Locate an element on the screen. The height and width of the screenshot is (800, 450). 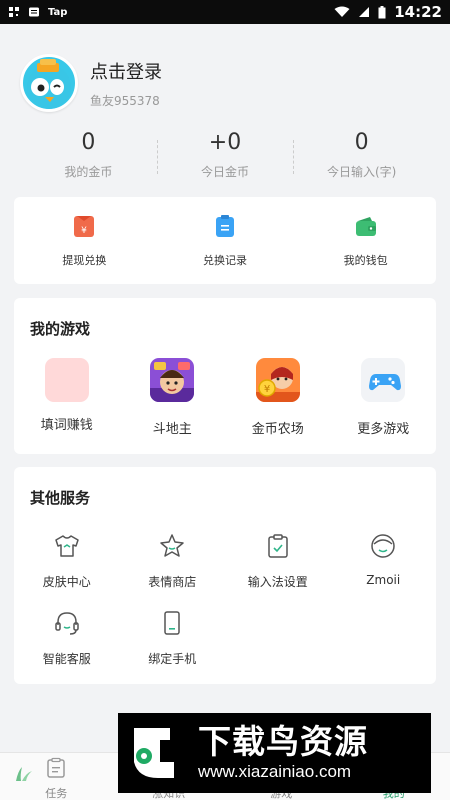
nav-label: 任务 is located at coordinates (56, 793).